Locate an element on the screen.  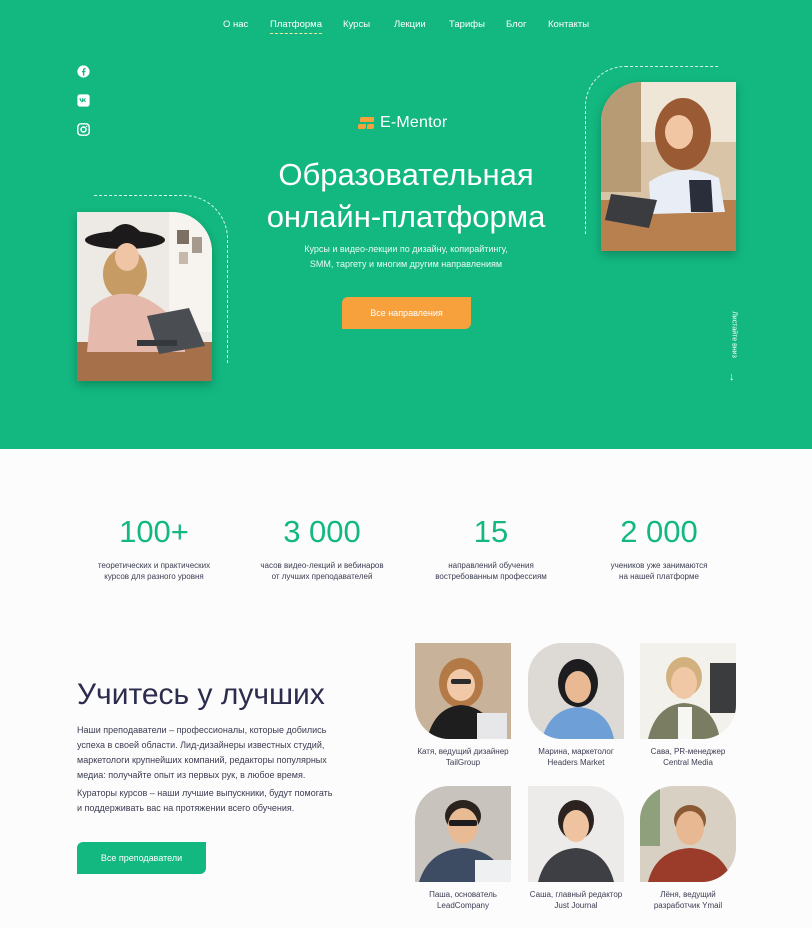
all-directions-button: Все направления is located at coordinates (406, 313).